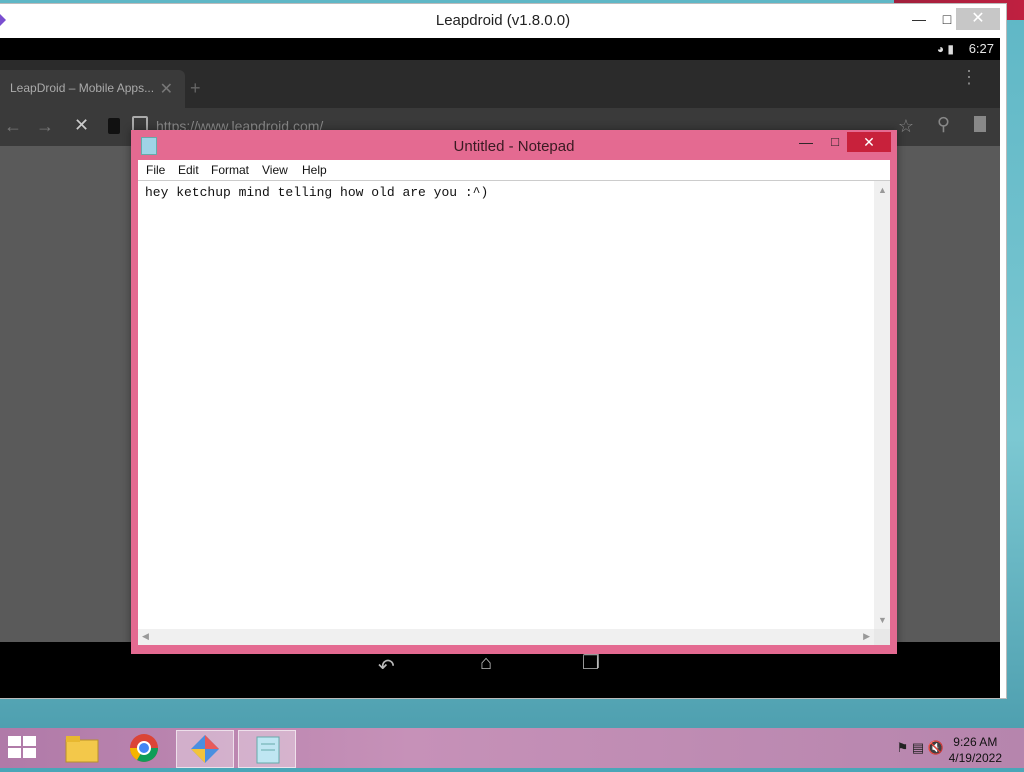 This screenshot has width=1024, height=772. I want to click on taskbar-leapdroid, so click(205, 749).